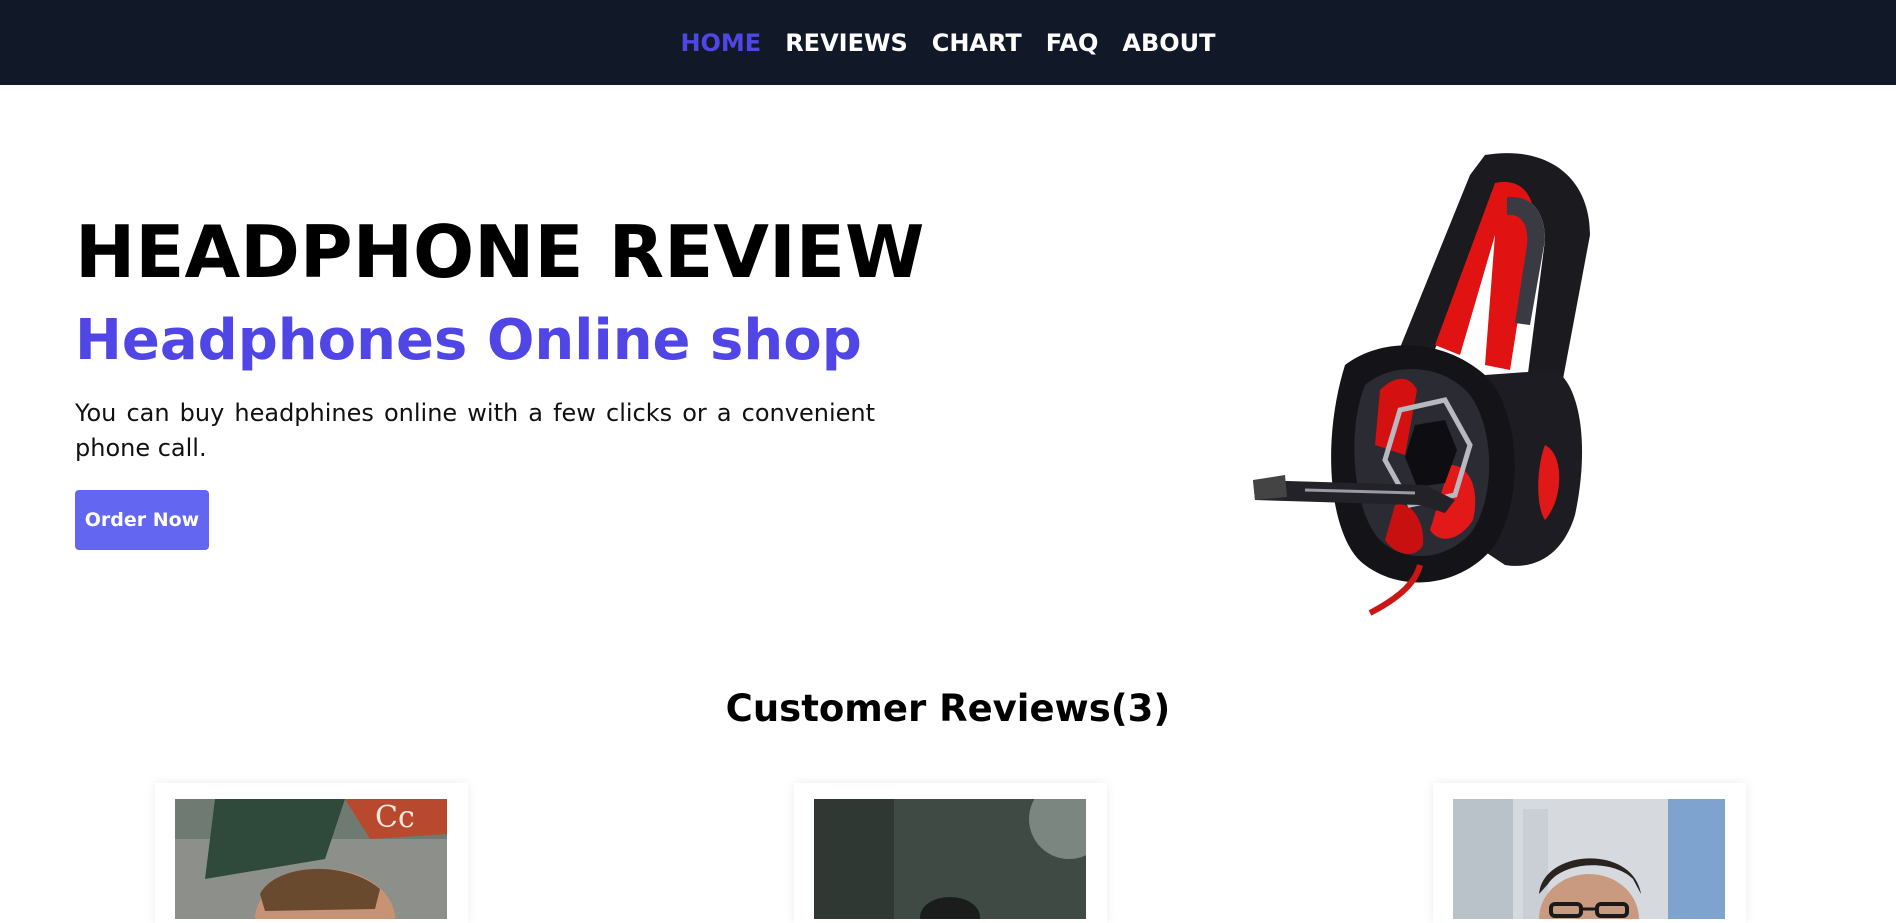  I want to click on svg-text: Cc, so click(395, 817).